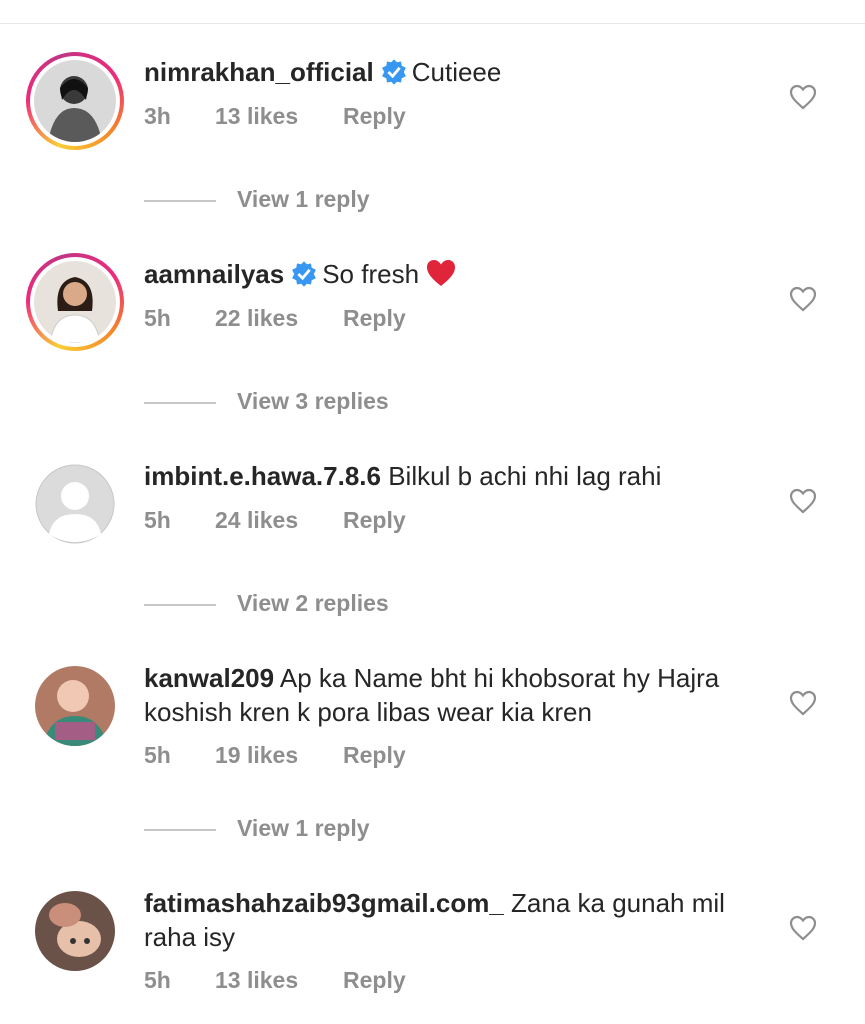 The height and width of the screenshot is (1024, 865). Describe the element at coordinates (456, 72) in the screenshot. I see `comment-text: Cutieee` at that location.